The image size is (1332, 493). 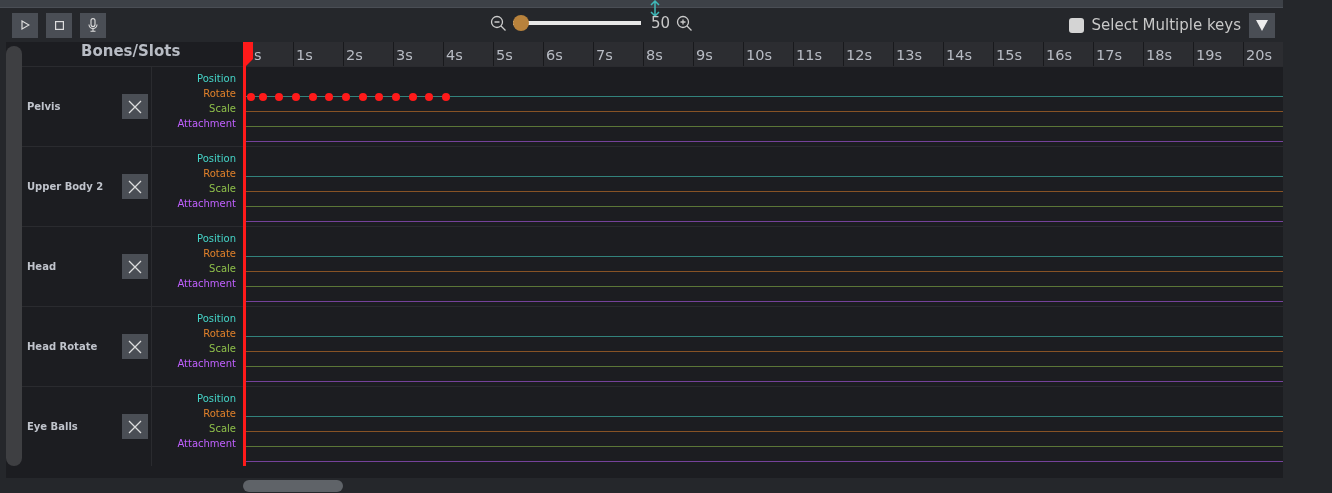 What do you see at coordinates (1168, 54) in the screenshot?
I see `time-tick: 18s` at bounding box center [1168, 54].